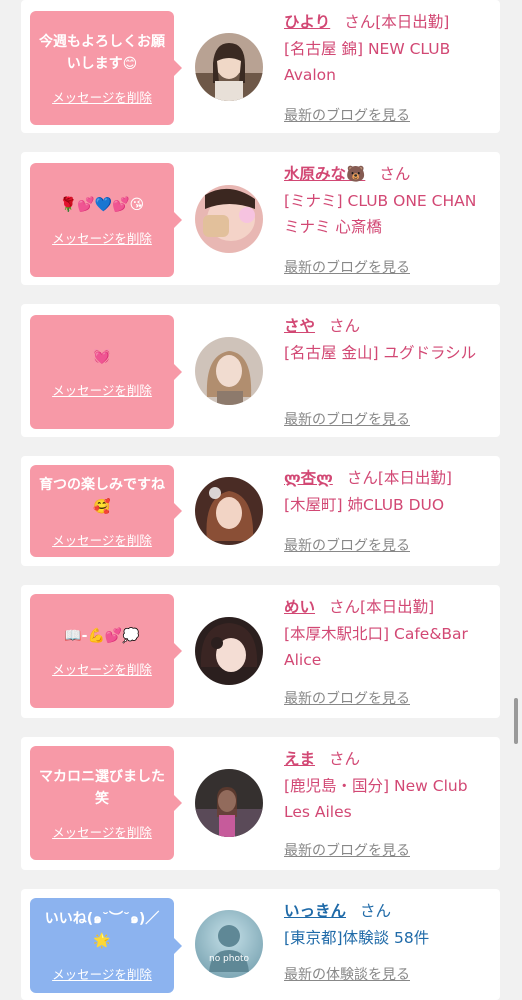  What do you see at coordinates (315, 911) in the screenshot?
I see `cast-name-link: いっきん` at bounding box center [315, 911].